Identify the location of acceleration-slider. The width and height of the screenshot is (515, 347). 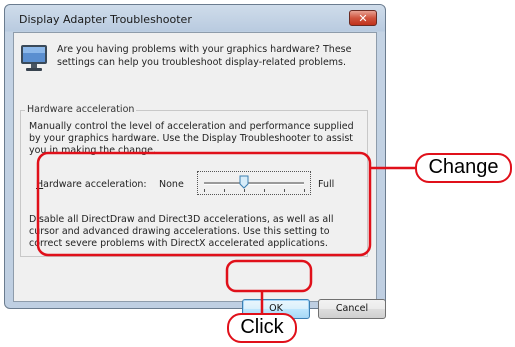
(254, 183).